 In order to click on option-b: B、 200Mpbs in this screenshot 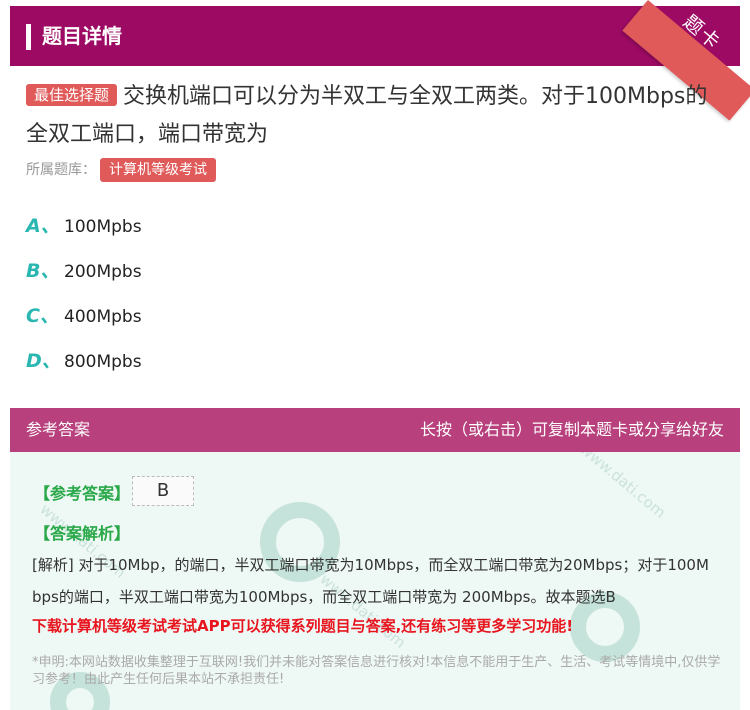, I will do `click(84, 271)`.